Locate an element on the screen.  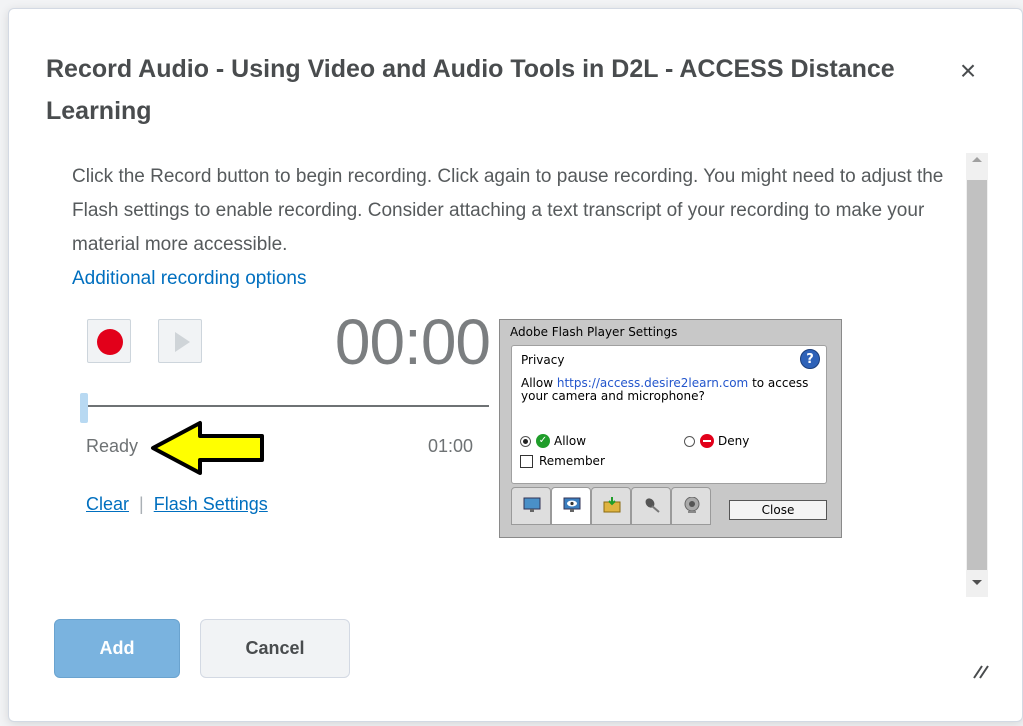
record-button is located at coordinates (109, 341).